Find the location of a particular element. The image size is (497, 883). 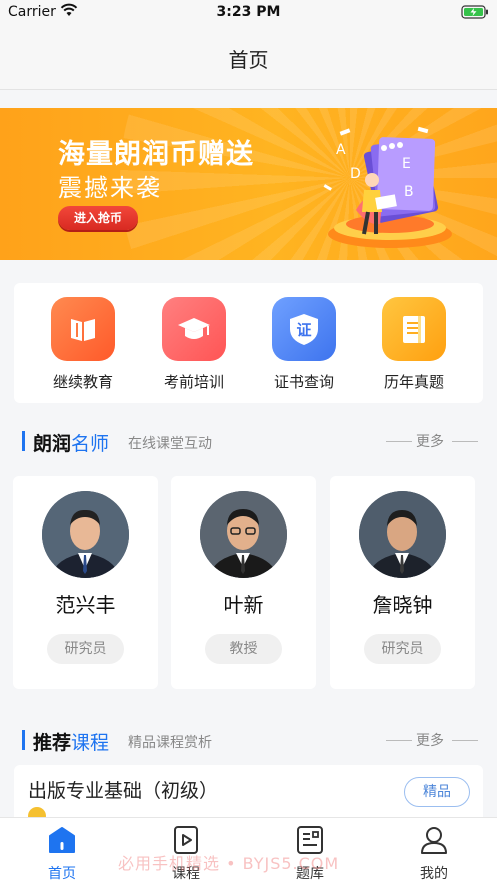

quick-item-label: 证书查询 is located at coordinates (303, 382).